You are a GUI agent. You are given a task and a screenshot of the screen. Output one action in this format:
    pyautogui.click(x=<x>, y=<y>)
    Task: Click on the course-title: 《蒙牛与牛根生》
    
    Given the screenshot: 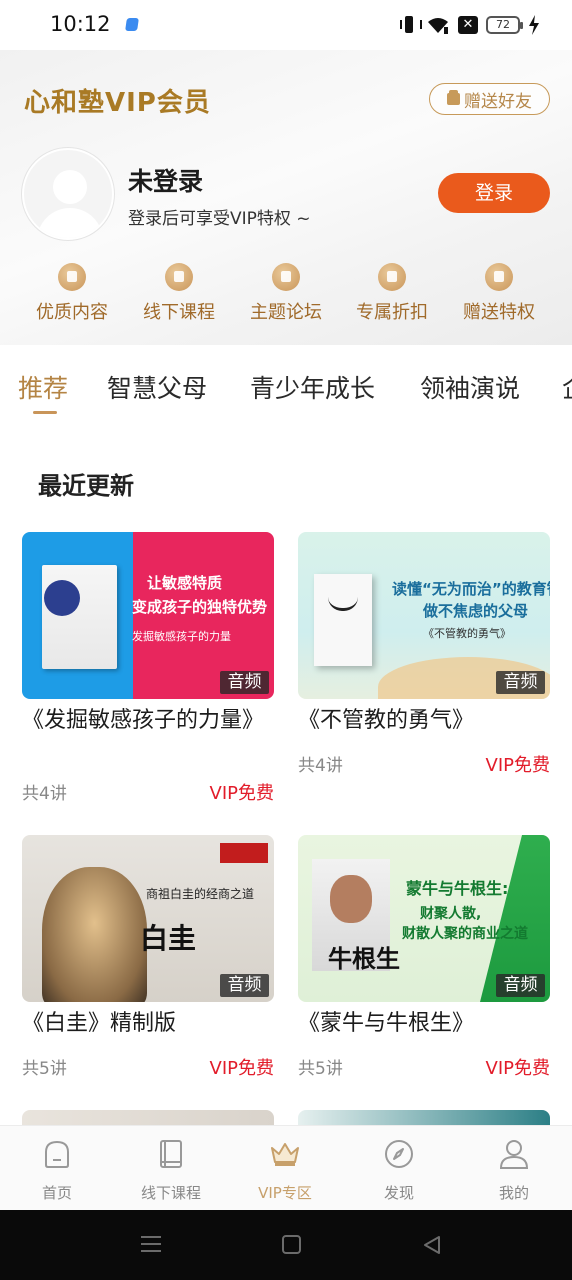 What is the action you would take?
    pyautogui.click(x=386, y=1023)
    